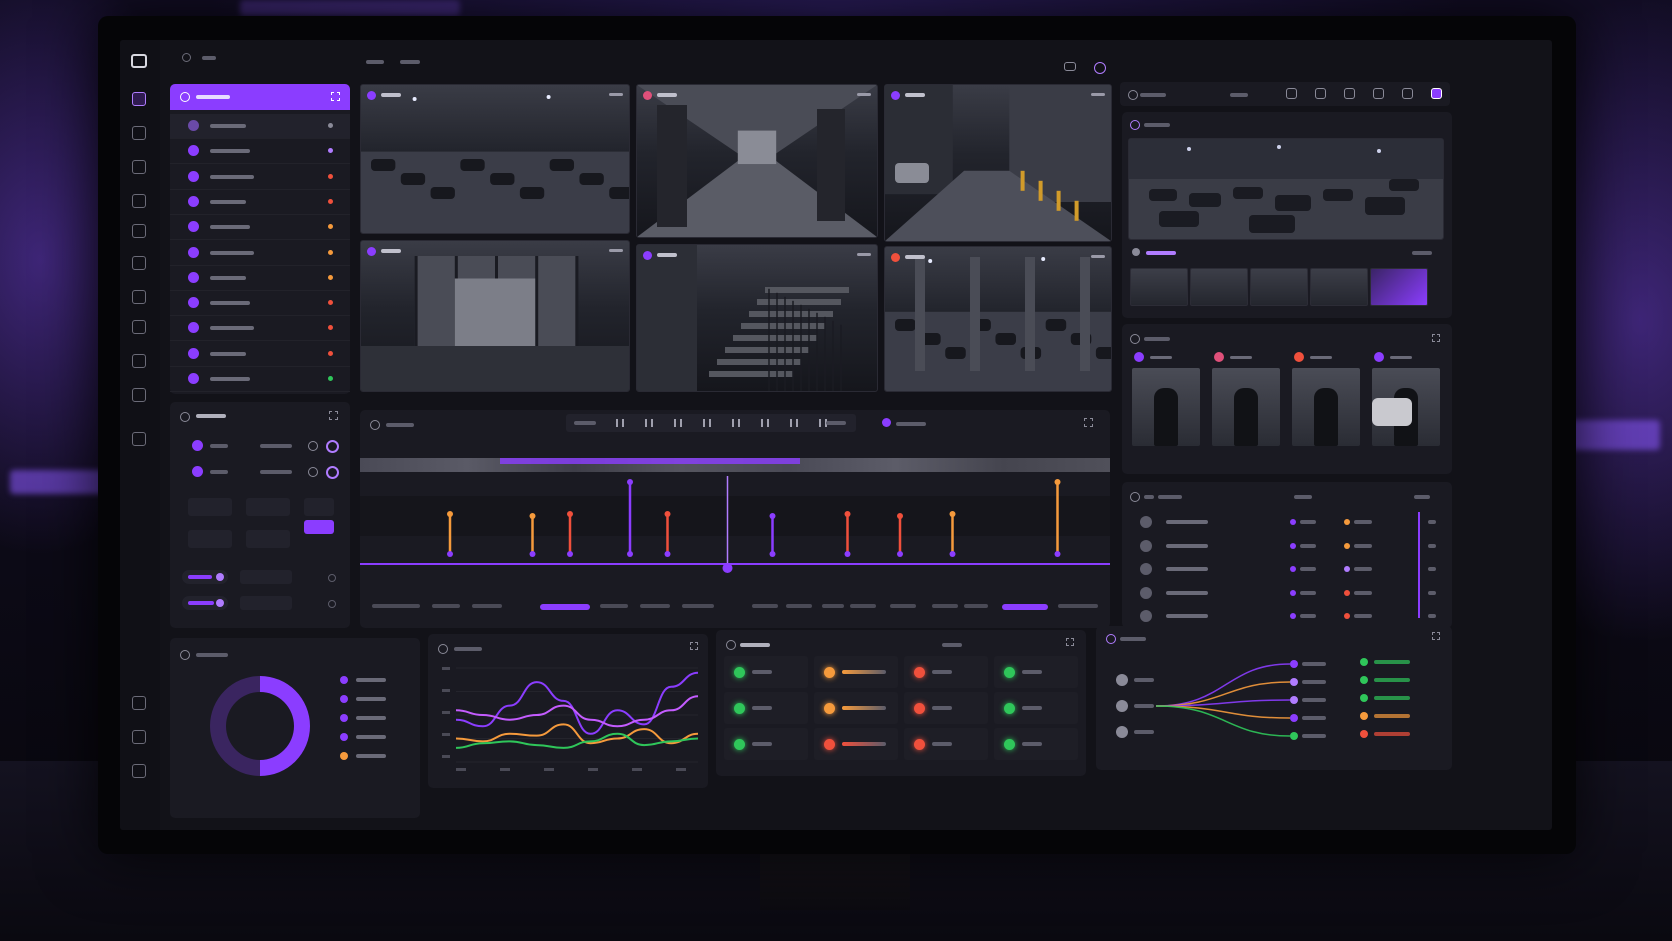 This screenshot has height=941, width=1672. What do you see at coordinates (139, 263) in the screenshot?
I see `calendar-icon` at bounding box center [139, 263].